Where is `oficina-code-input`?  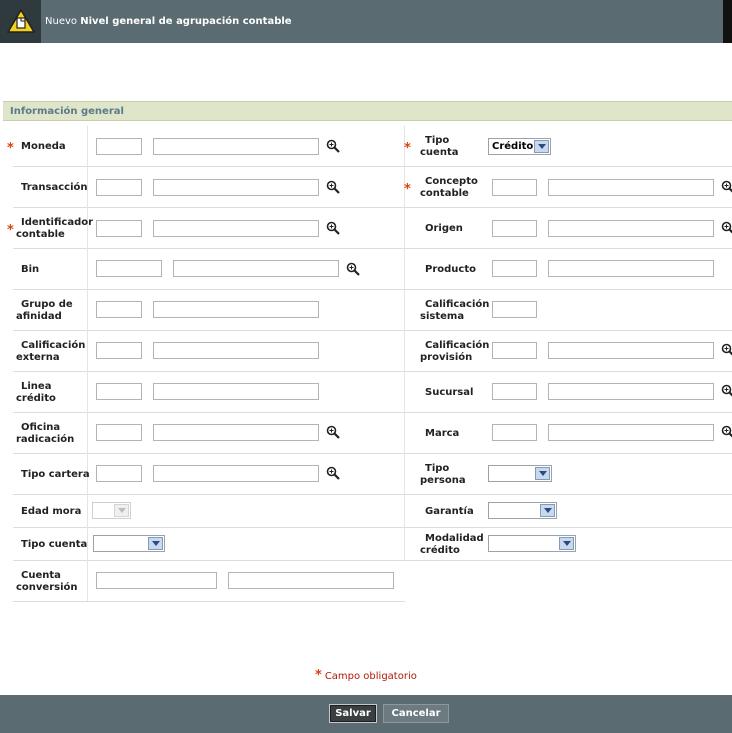
oficina-code-input is located at coordinates (119, 432).